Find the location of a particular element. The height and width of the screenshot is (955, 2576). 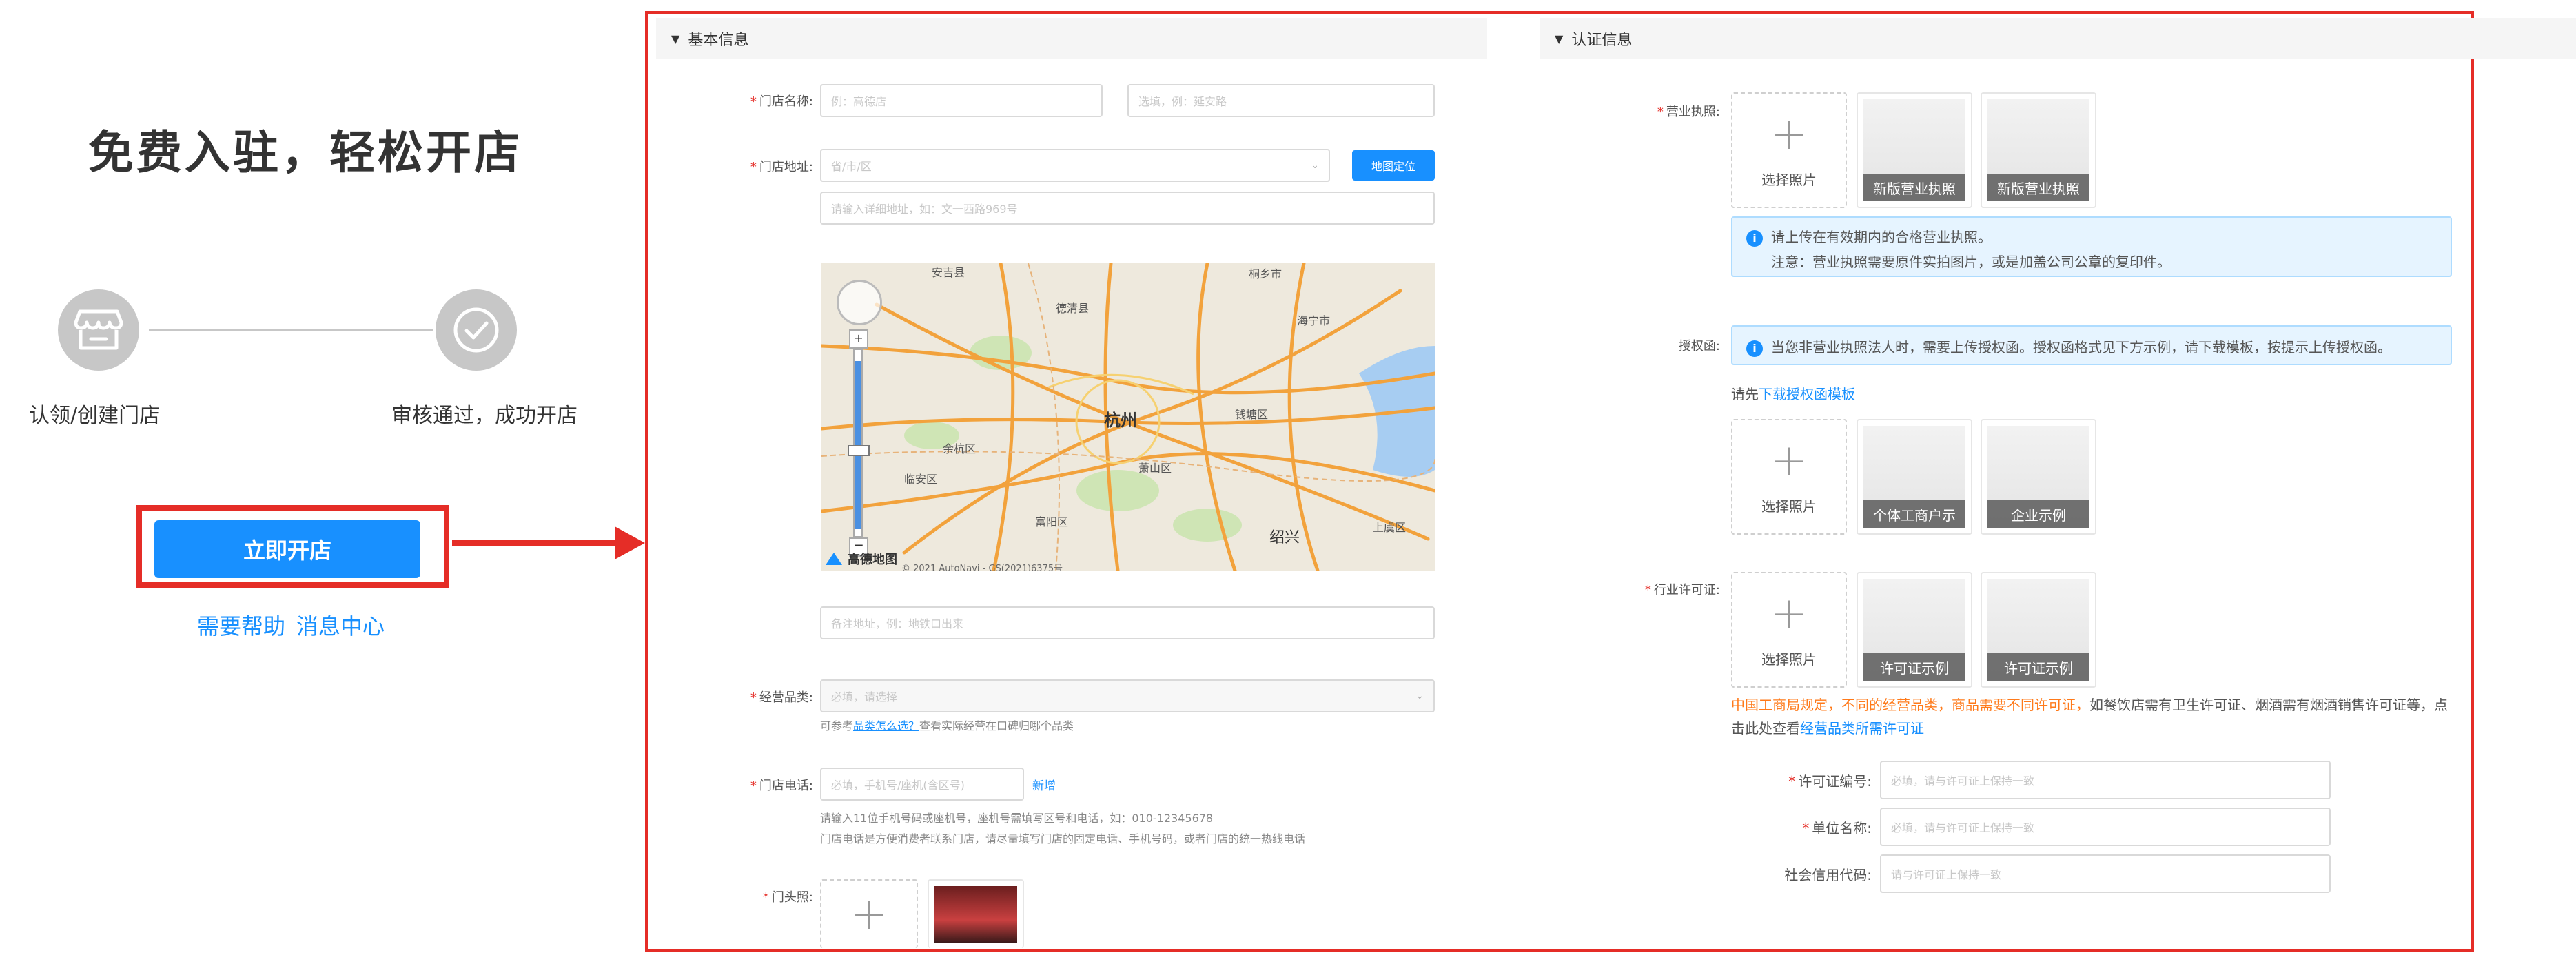

map-place-label: 桐乡市 is located at coordinates (1265, 273).